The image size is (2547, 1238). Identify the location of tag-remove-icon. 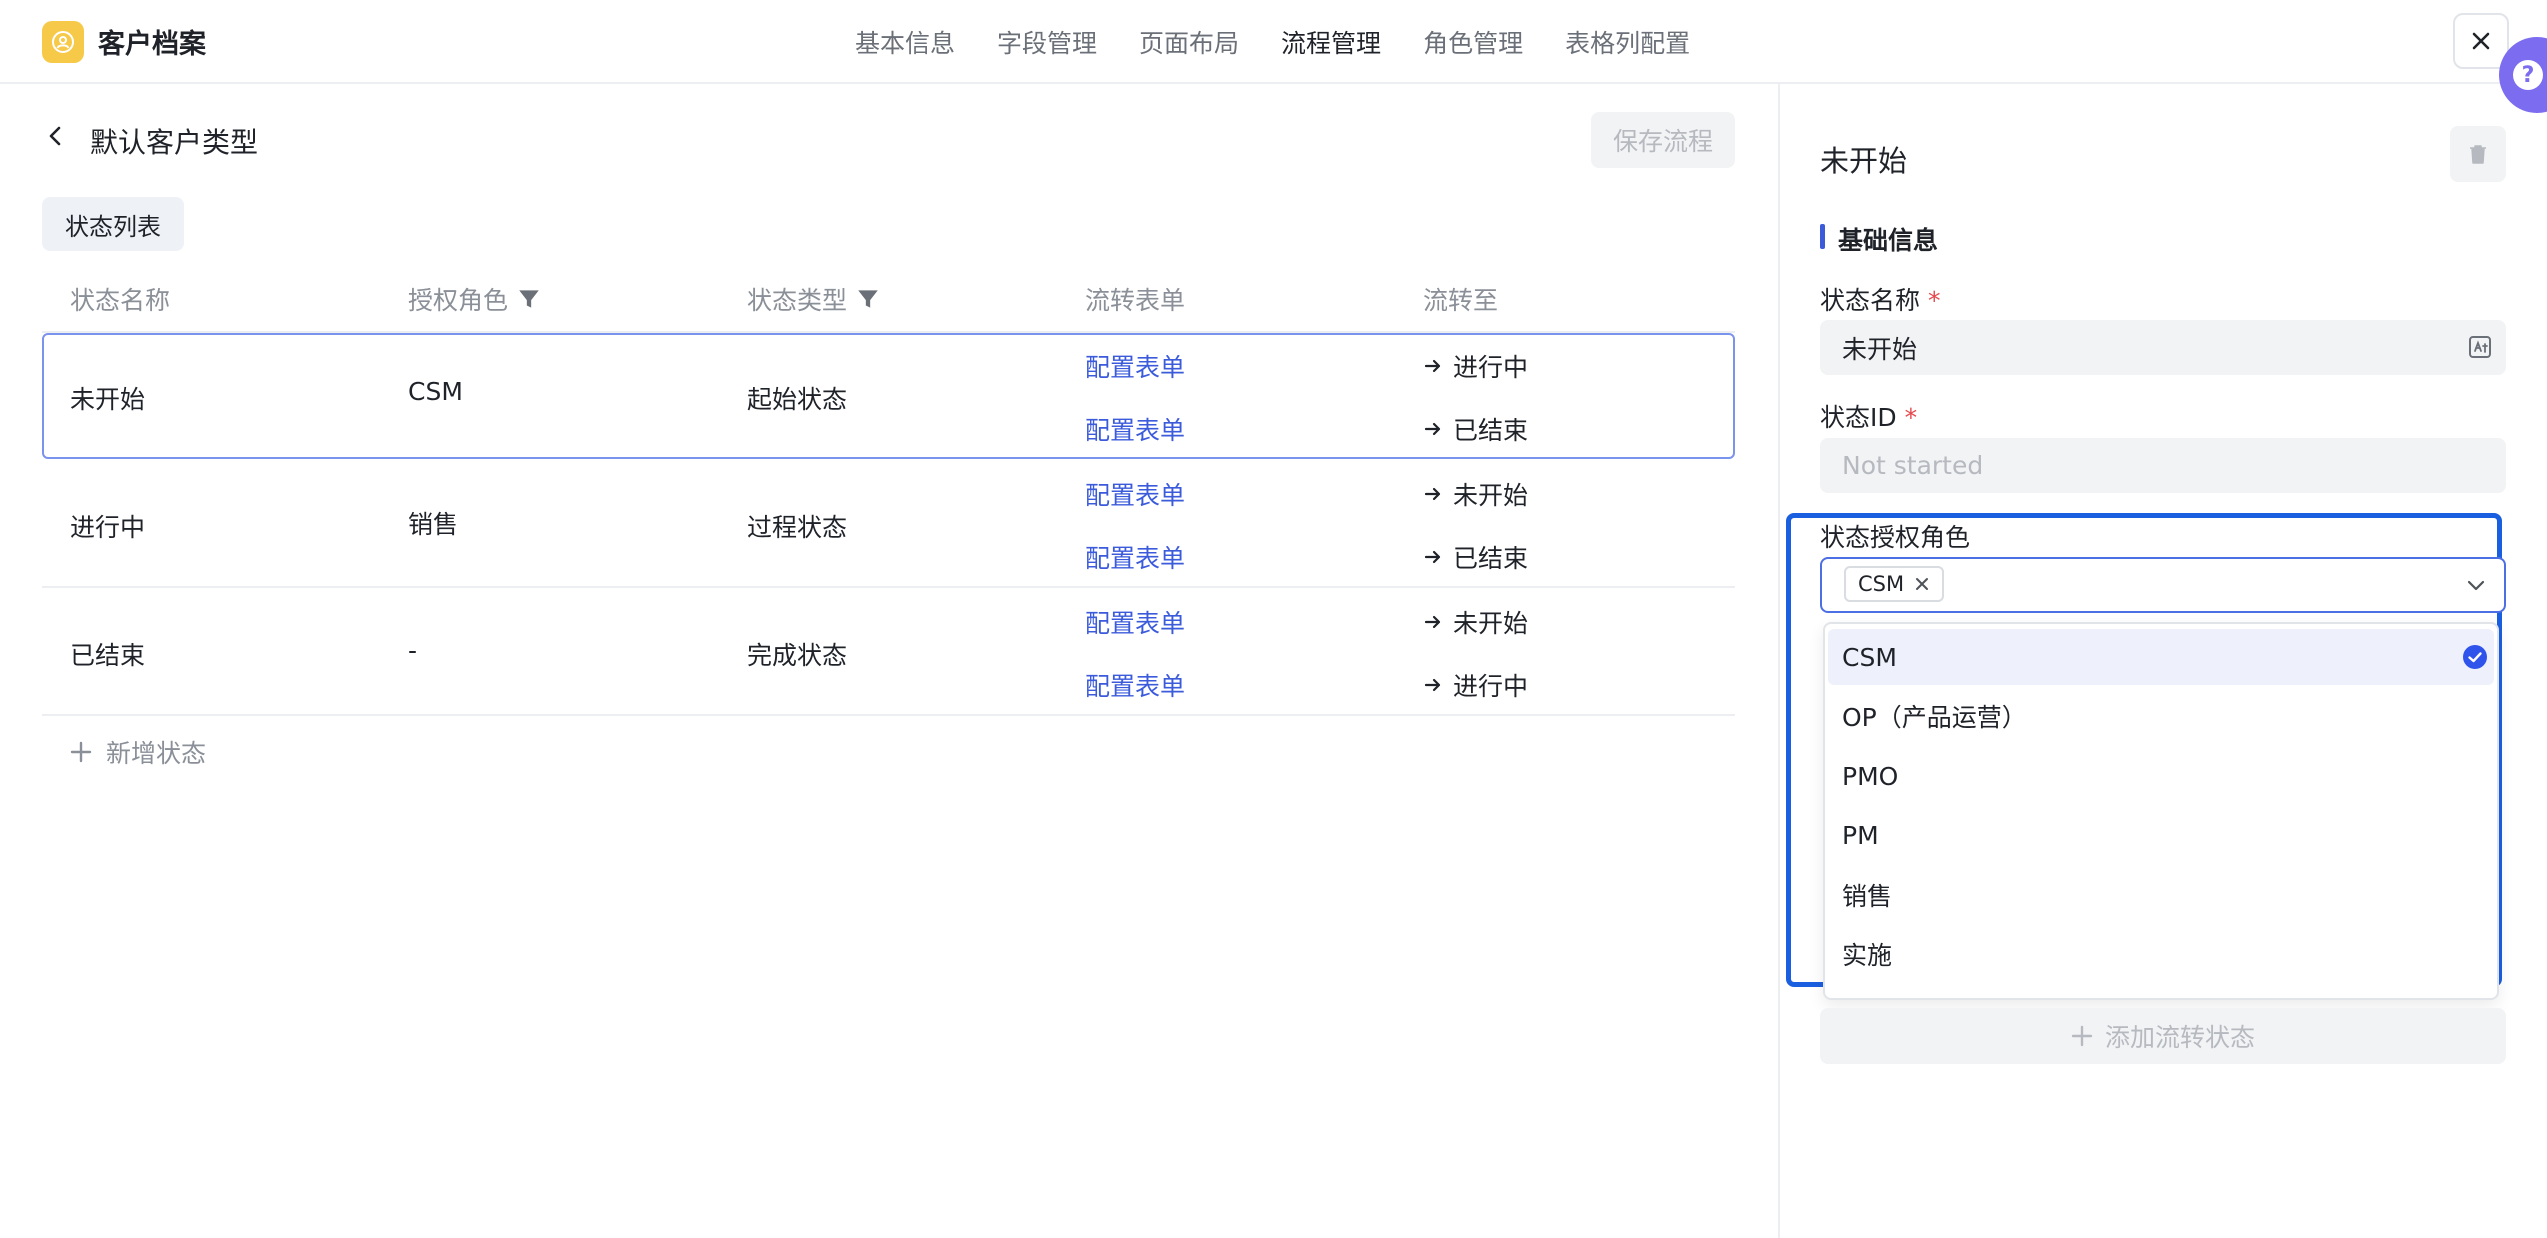
(1922, 584).